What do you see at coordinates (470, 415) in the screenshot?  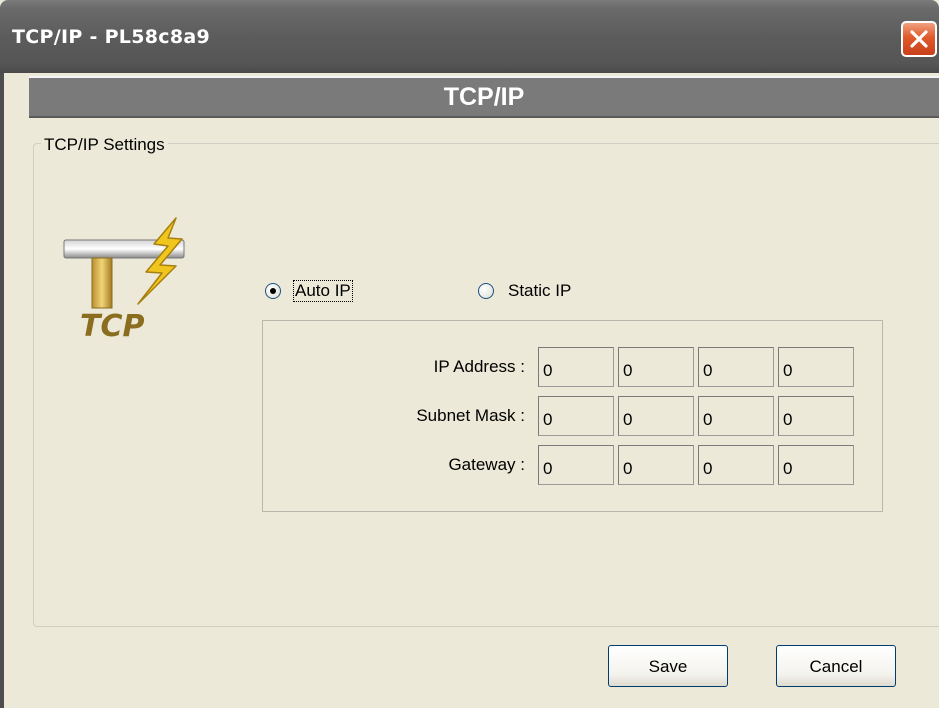 I see `subnet-mask-label: Subnet Mask :` at bounding box center [470, 415].